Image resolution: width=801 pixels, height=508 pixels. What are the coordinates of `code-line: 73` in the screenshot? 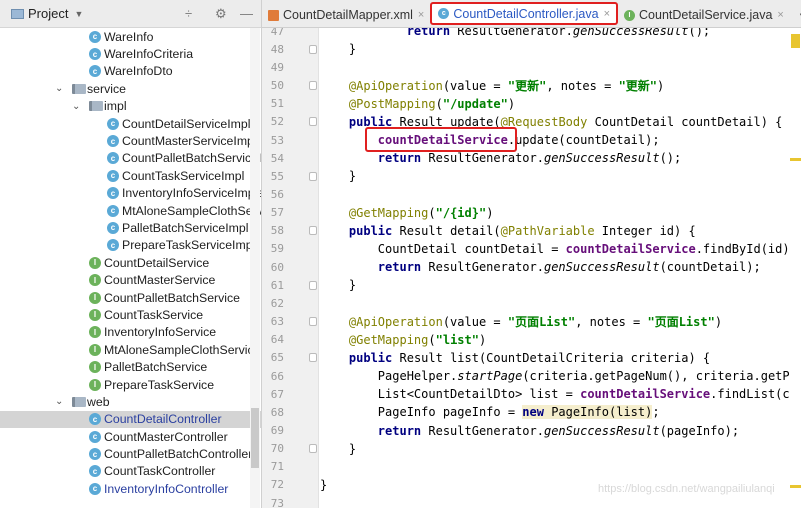 It's located at (531, 501).